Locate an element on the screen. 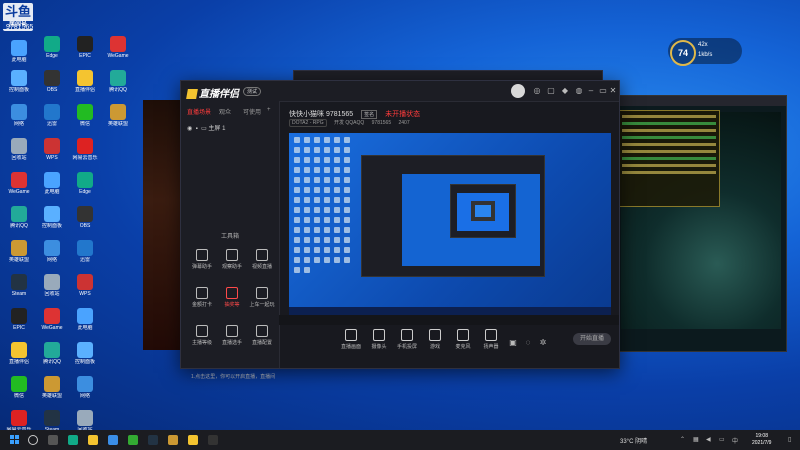 This screenshot has height=450, width=800. control-button: 扬声器 is located at coordinates (491, 339).